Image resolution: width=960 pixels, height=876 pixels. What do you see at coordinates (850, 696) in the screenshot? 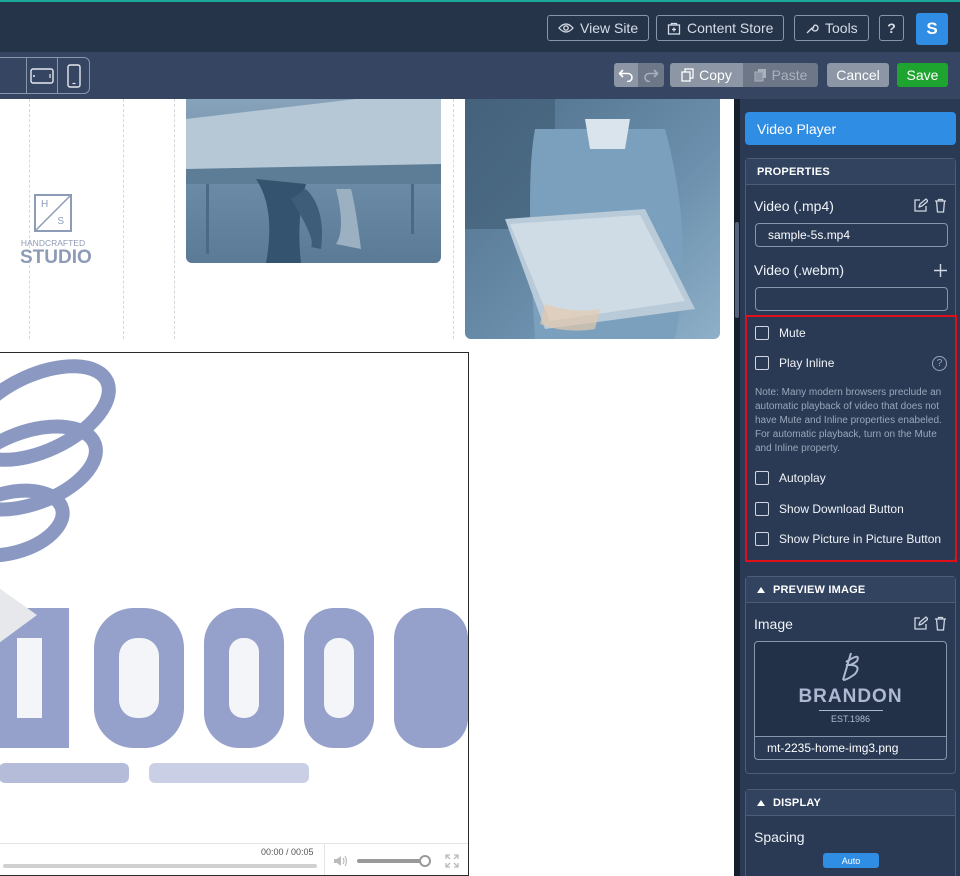
I see `brand-name: BRANDON` at bounding box center [850, 696].